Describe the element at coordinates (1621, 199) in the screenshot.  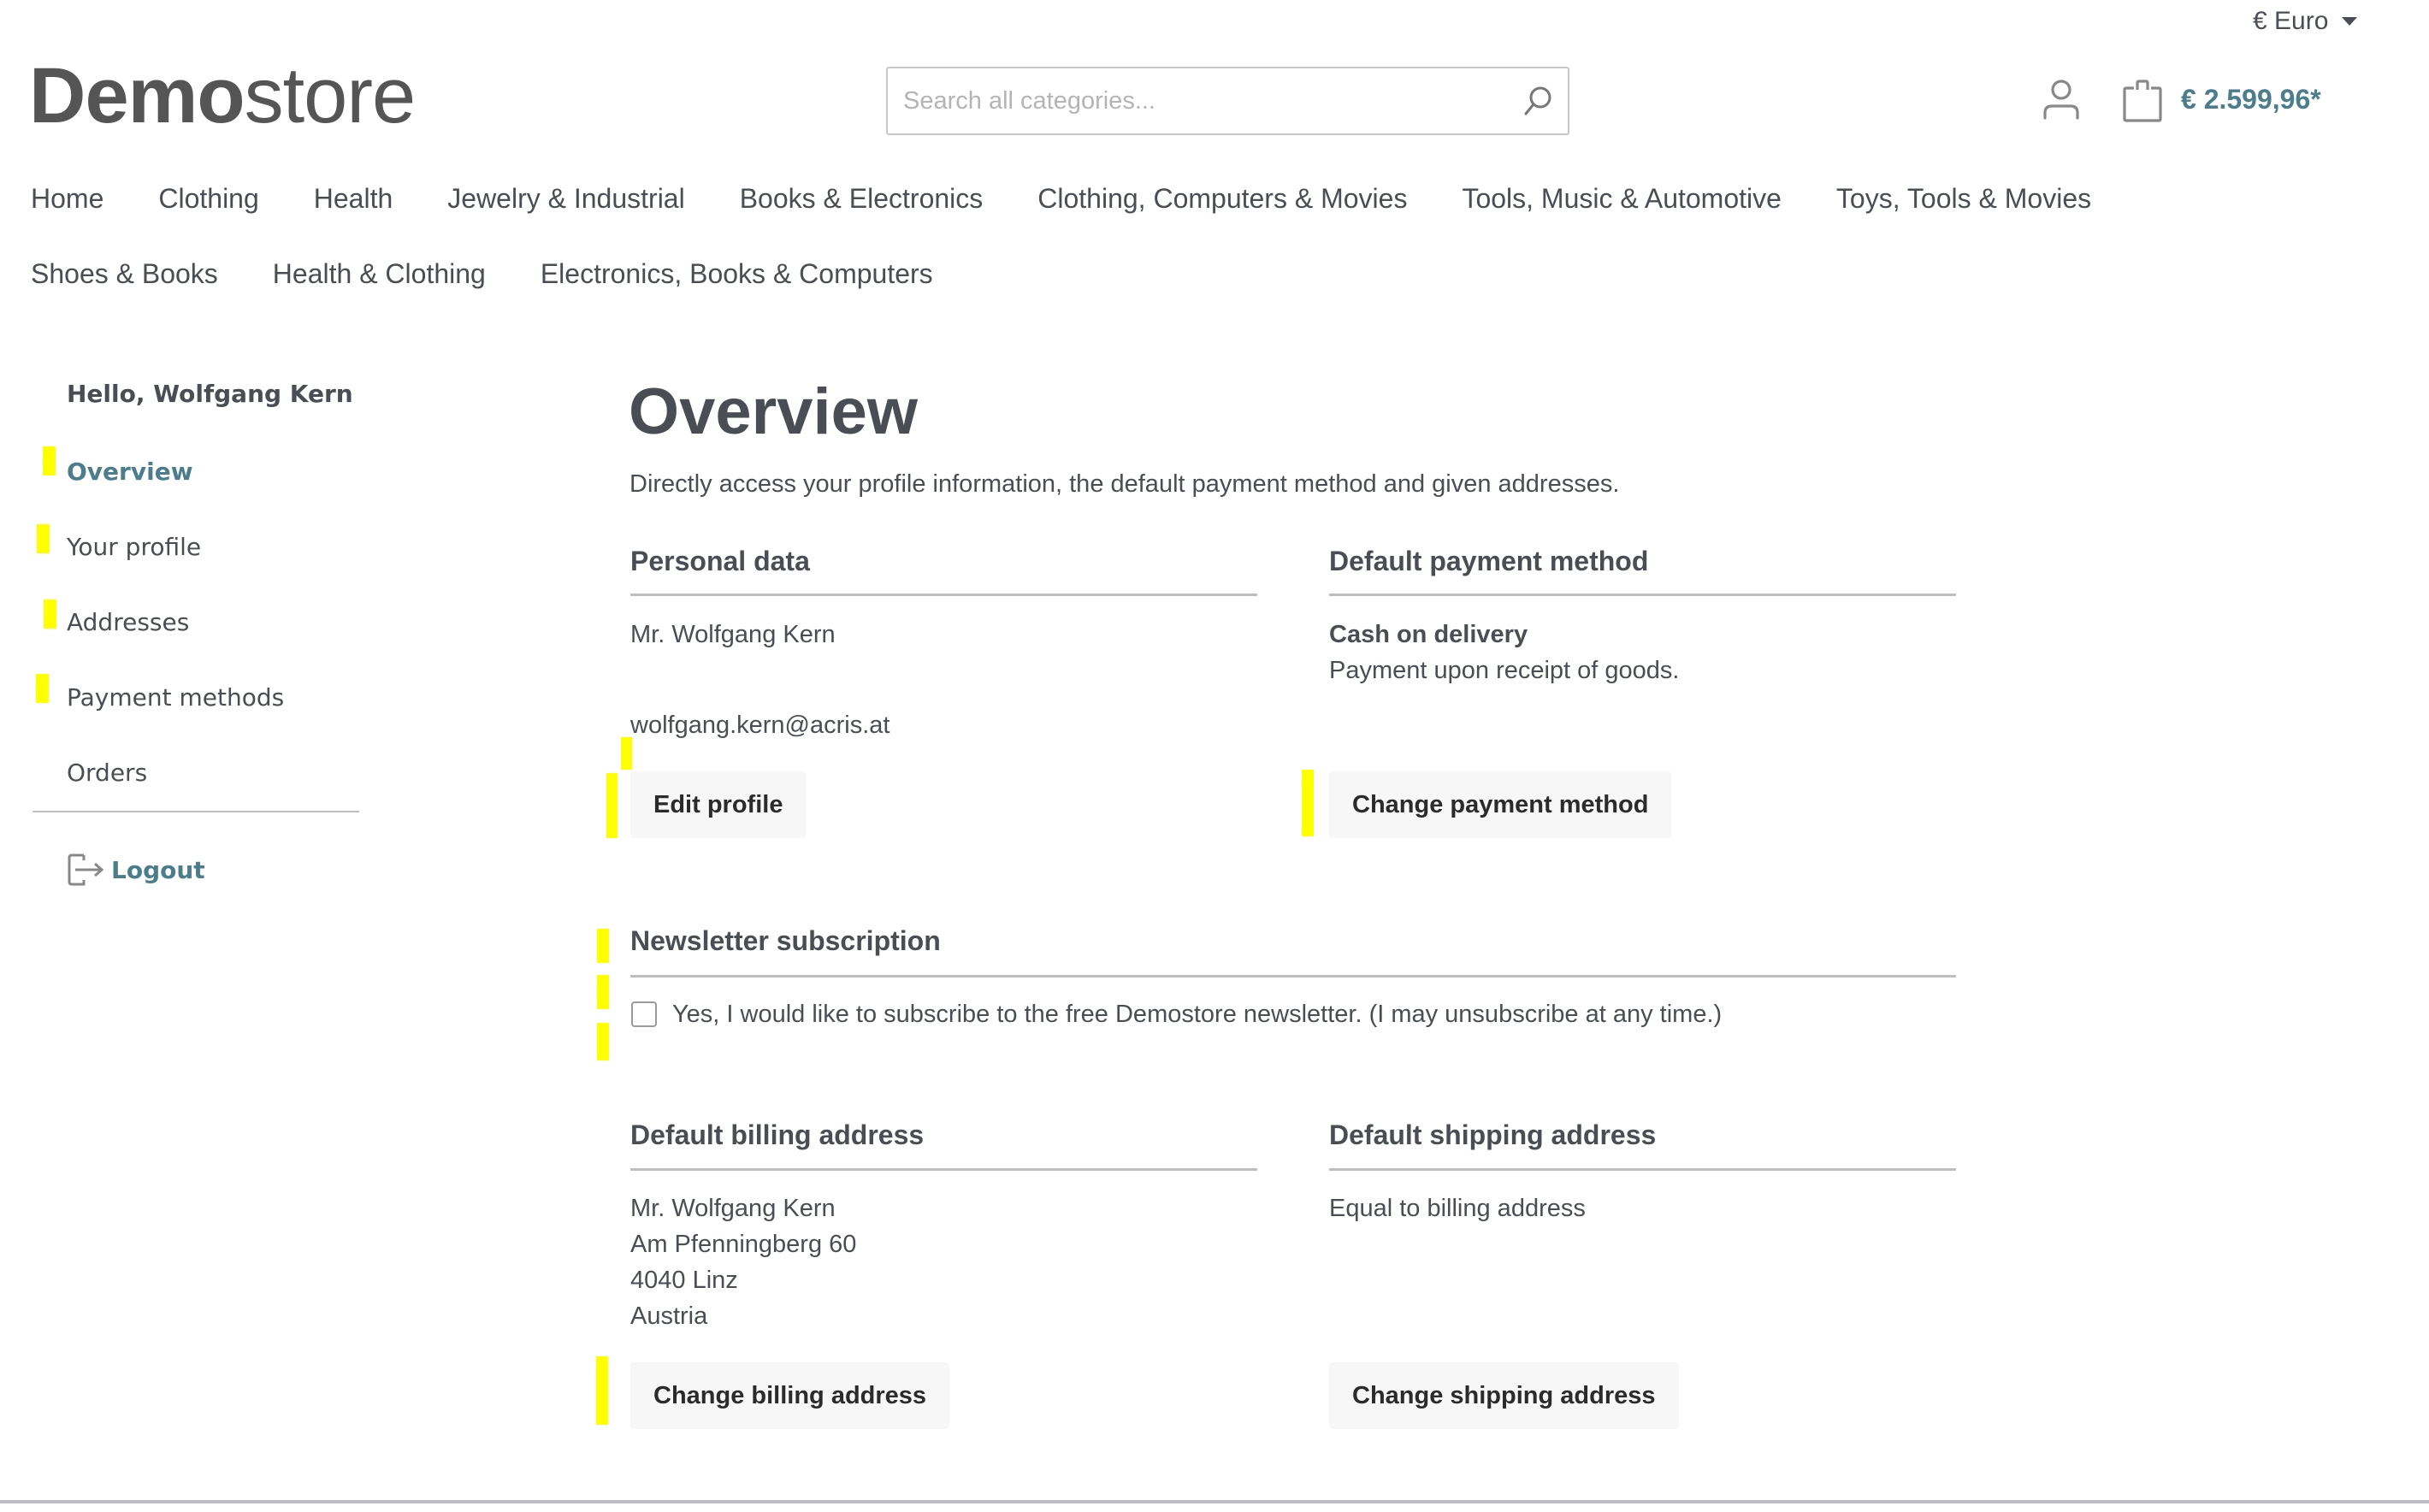
I see `nav-item: Tools, Music & Automotive` at that location.